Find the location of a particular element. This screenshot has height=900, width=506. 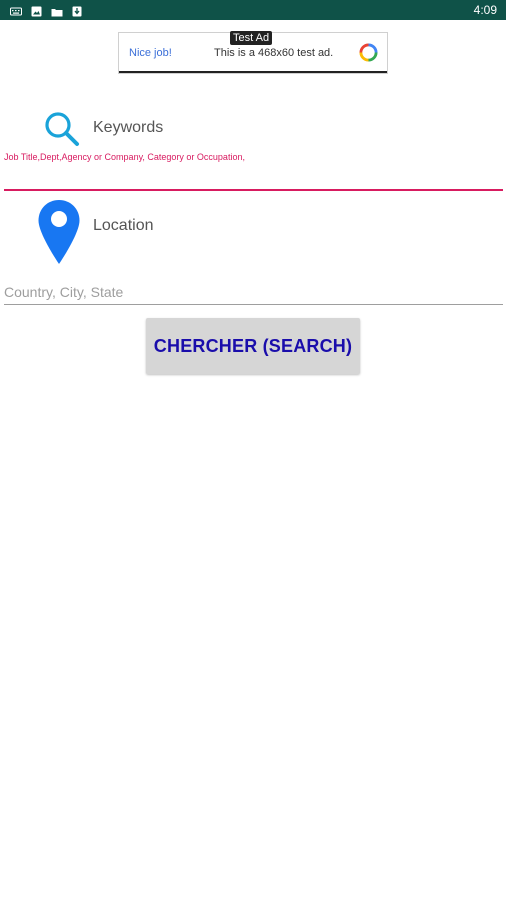

ad-choices-icon is located at coordinates (368, 52).